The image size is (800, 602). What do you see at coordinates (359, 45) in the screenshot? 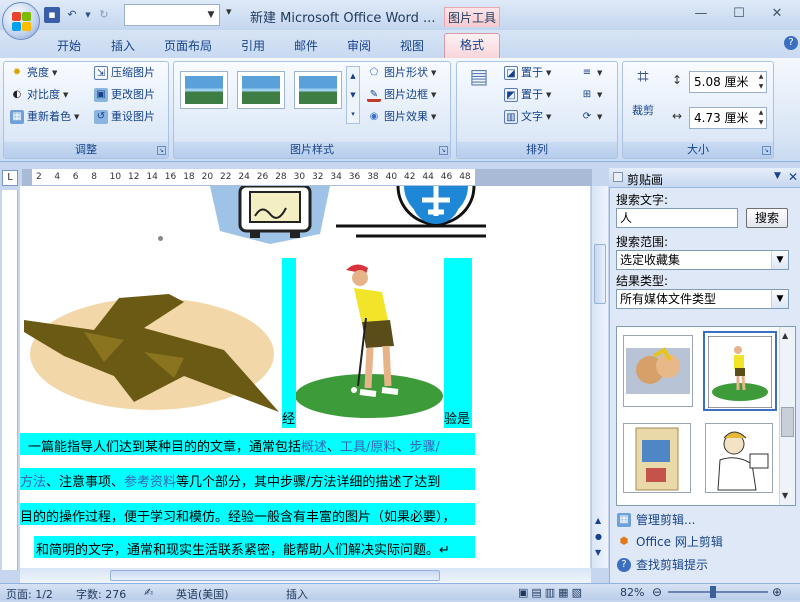
I see `tab-review: 审阅` at bounding box center [359, 45].